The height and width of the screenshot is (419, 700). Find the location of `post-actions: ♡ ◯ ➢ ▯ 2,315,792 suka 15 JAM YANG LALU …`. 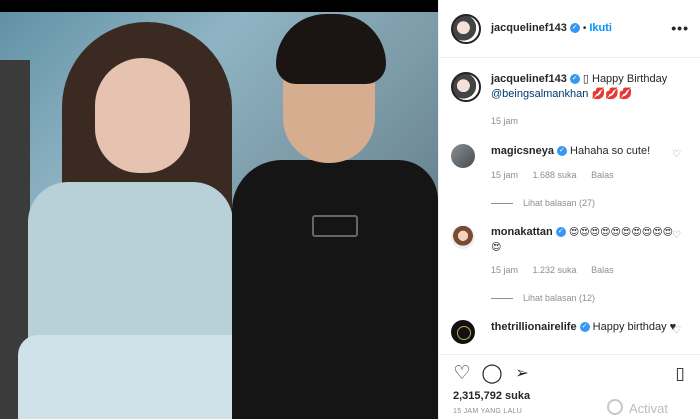

post-actions: ♡ ◯ ➢ ▯ 2,315,792 suka 15 JAM YANG LALU … is located at coordinates (569, 386).